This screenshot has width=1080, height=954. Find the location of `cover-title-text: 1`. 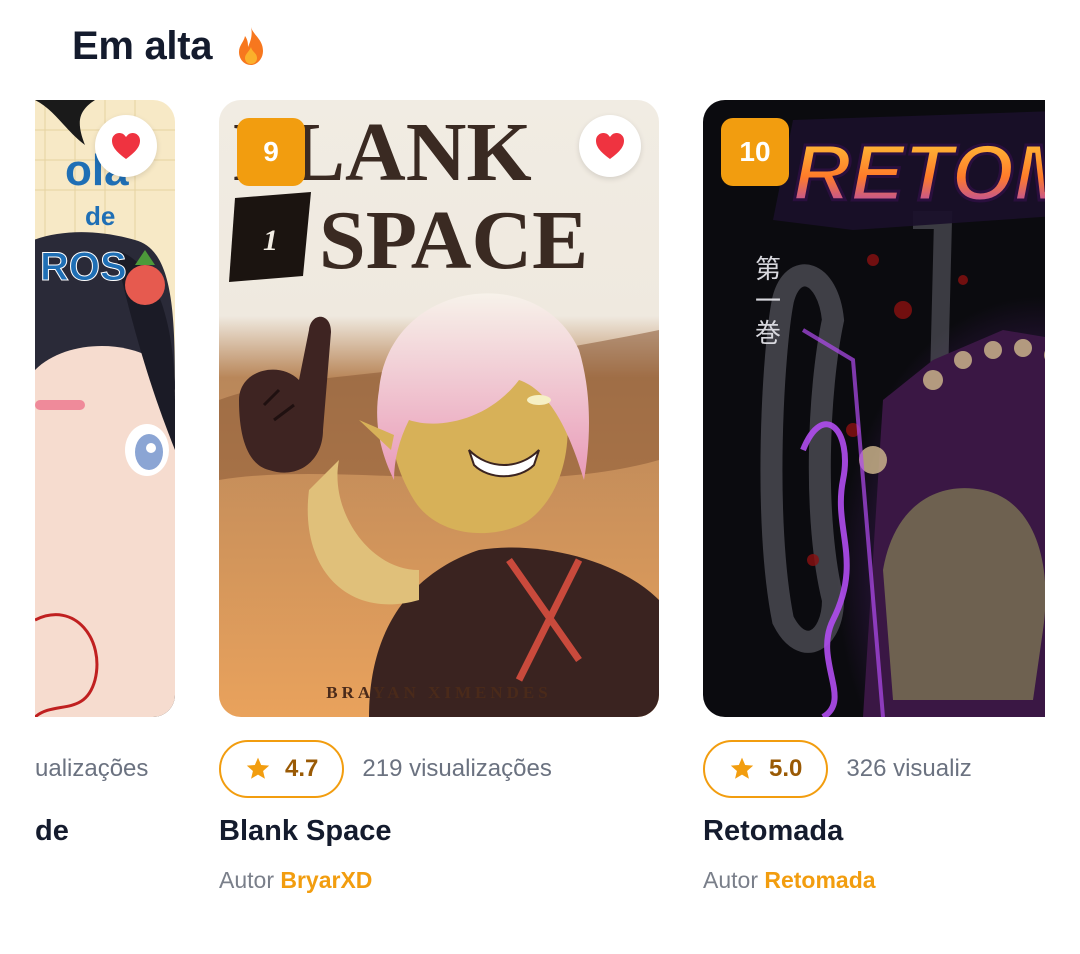

cover-title-text: 1 is located at coordinates (270, 240).